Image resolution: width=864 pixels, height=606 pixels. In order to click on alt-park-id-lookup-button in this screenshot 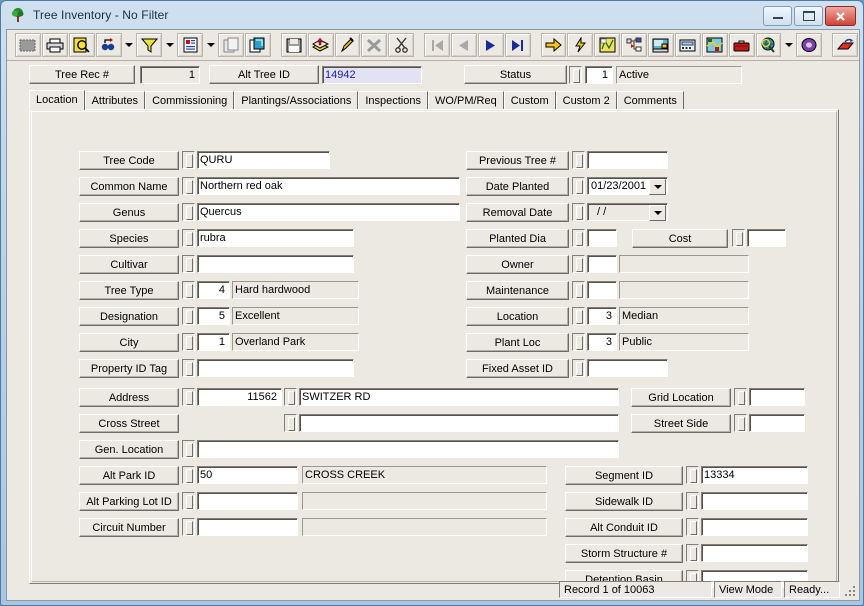, I will do `click(188, 475)`.